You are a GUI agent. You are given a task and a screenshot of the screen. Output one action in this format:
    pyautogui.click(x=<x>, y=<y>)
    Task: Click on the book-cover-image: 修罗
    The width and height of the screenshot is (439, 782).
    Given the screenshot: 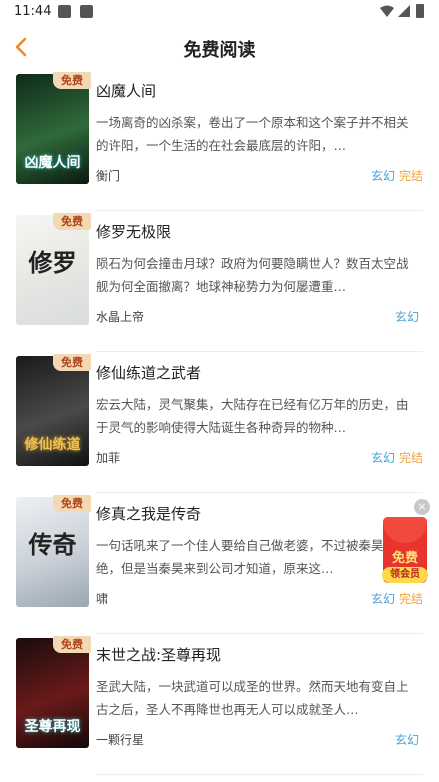 What is the action you would take?
    pyautogui.click(x=52, y=270)
    